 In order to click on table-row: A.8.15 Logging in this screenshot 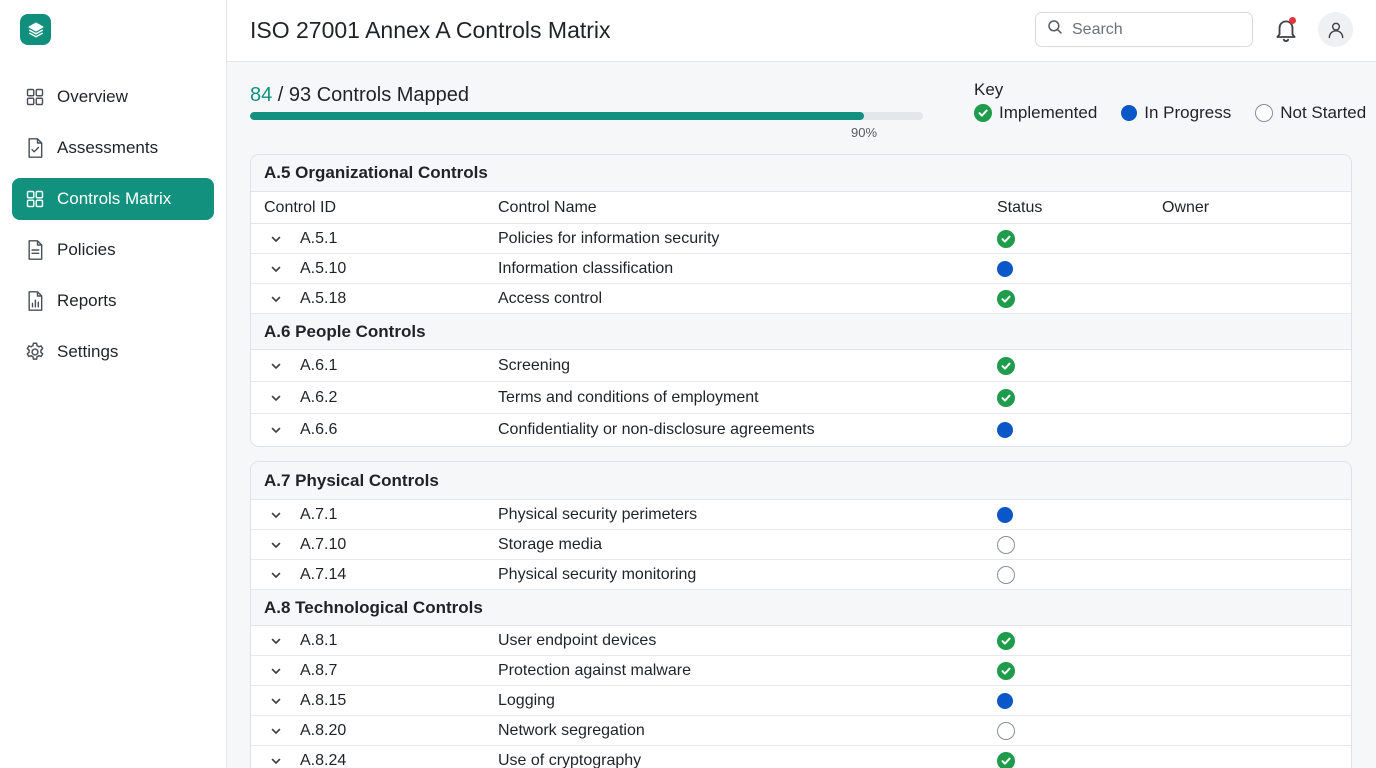, I will do `click(801, 701)`.